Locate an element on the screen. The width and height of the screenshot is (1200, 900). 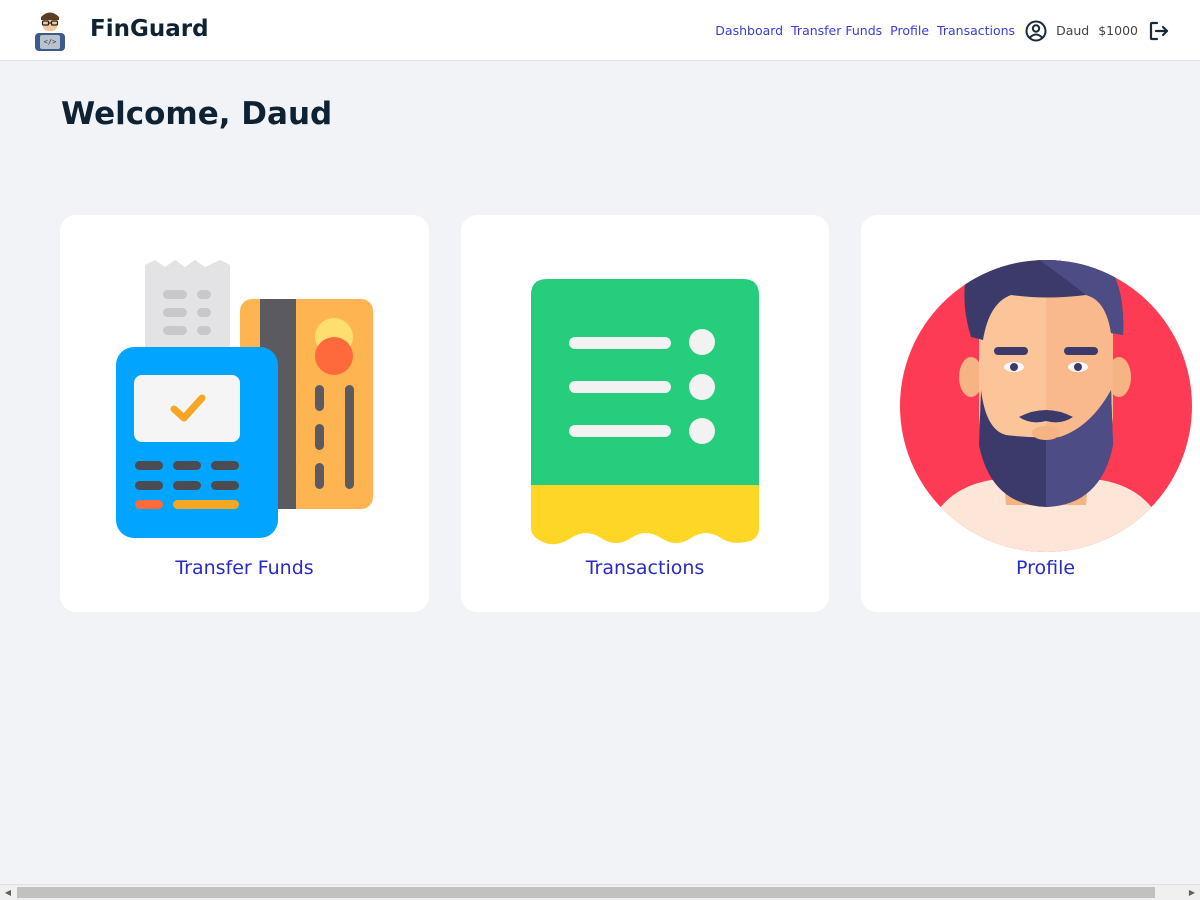
coder-avatar-icon: </> is located at coordinates (50, 30).